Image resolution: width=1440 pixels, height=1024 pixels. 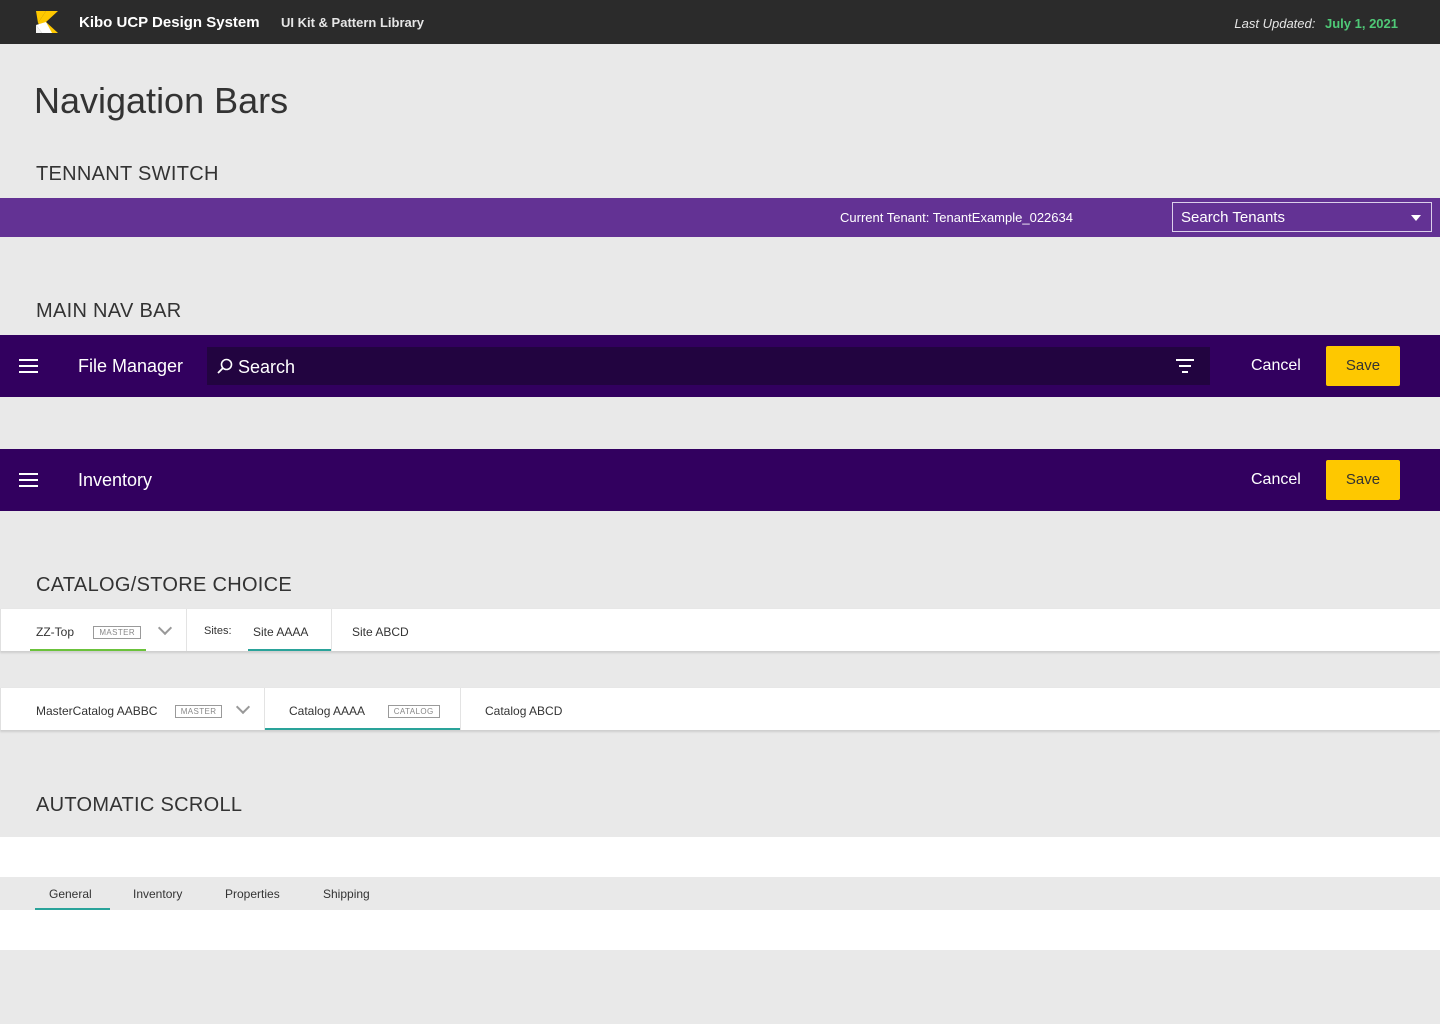 I want to click on catalog-underline, so click(x=362, y=729).